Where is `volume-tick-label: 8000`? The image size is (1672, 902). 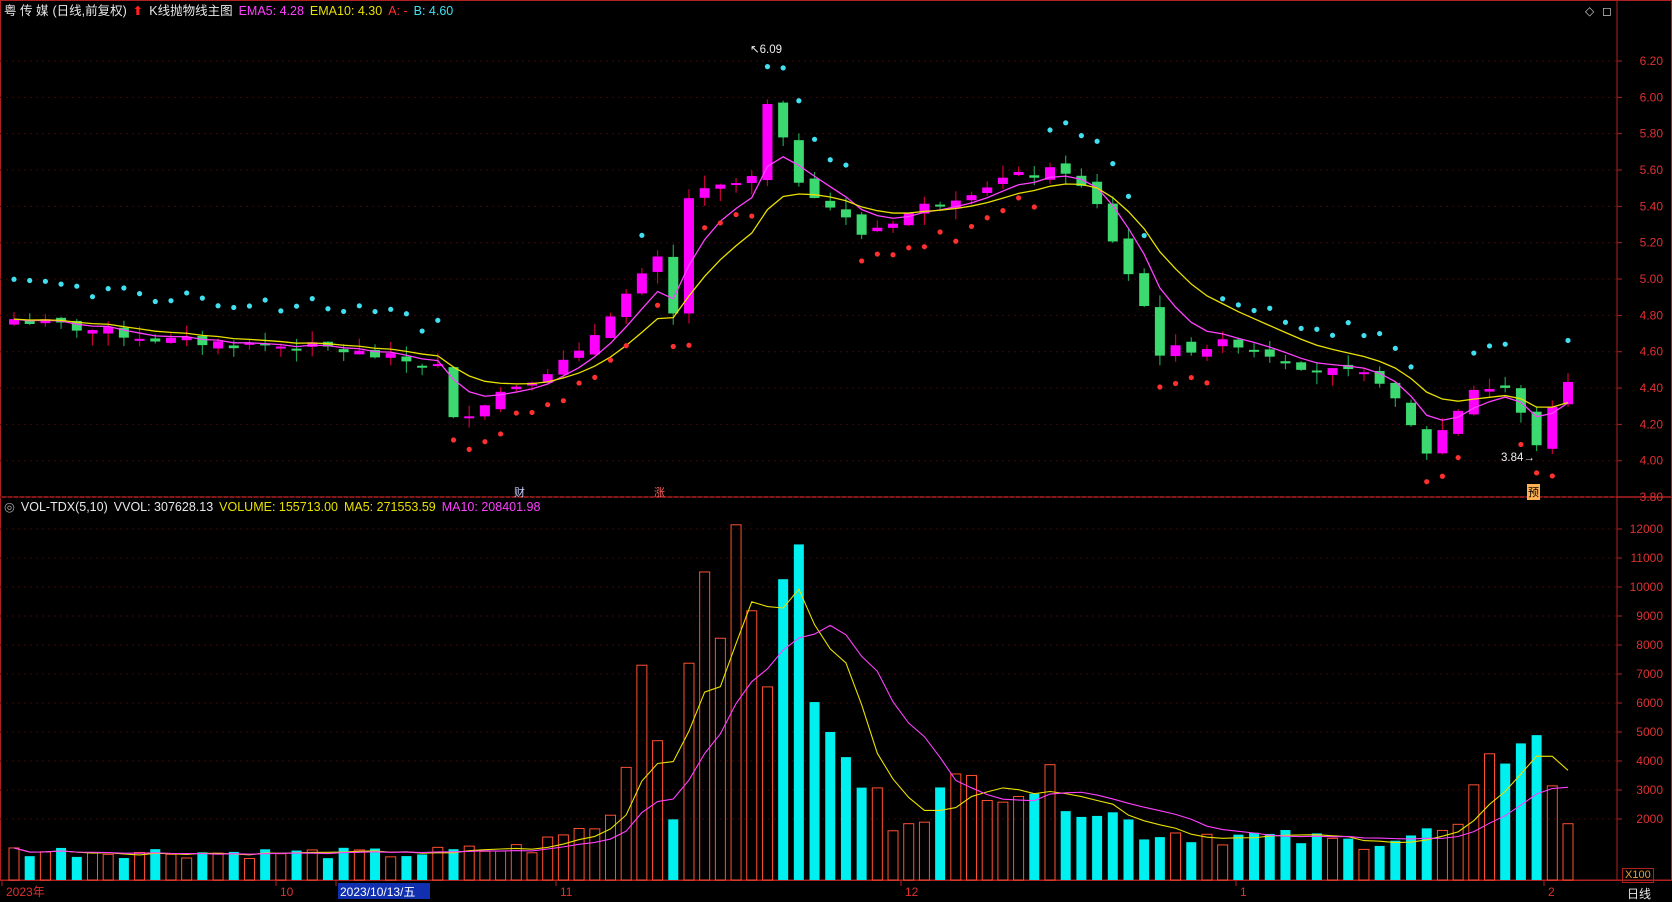
volume-tick-label: 8000 is located at coordinates (1649, 645).